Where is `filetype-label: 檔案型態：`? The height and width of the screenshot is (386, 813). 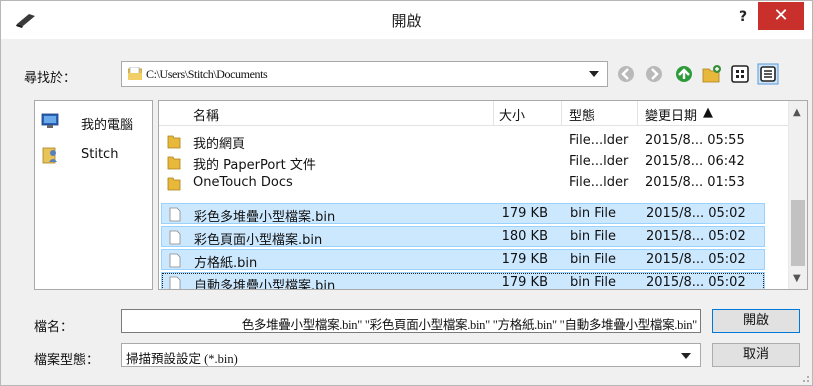 filetype-label: 檔案型態： is located at coordinates (67, 360).